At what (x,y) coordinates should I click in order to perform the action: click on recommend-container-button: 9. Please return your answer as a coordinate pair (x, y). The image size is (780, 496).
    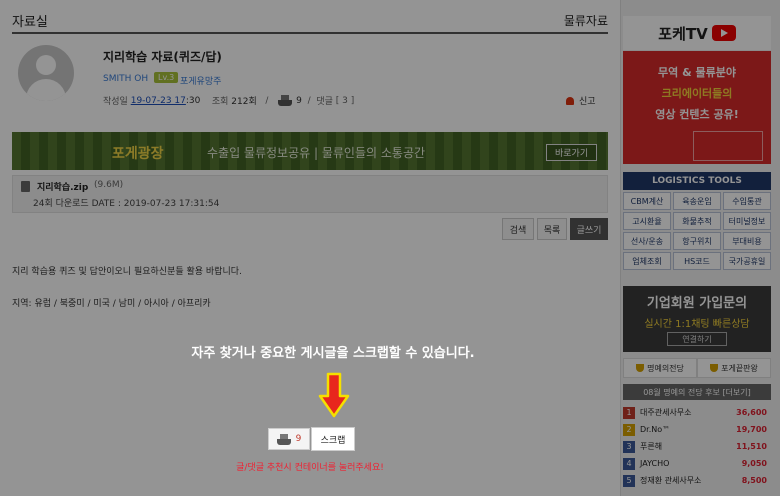
    Looking at the image, I should click on (289, 439).